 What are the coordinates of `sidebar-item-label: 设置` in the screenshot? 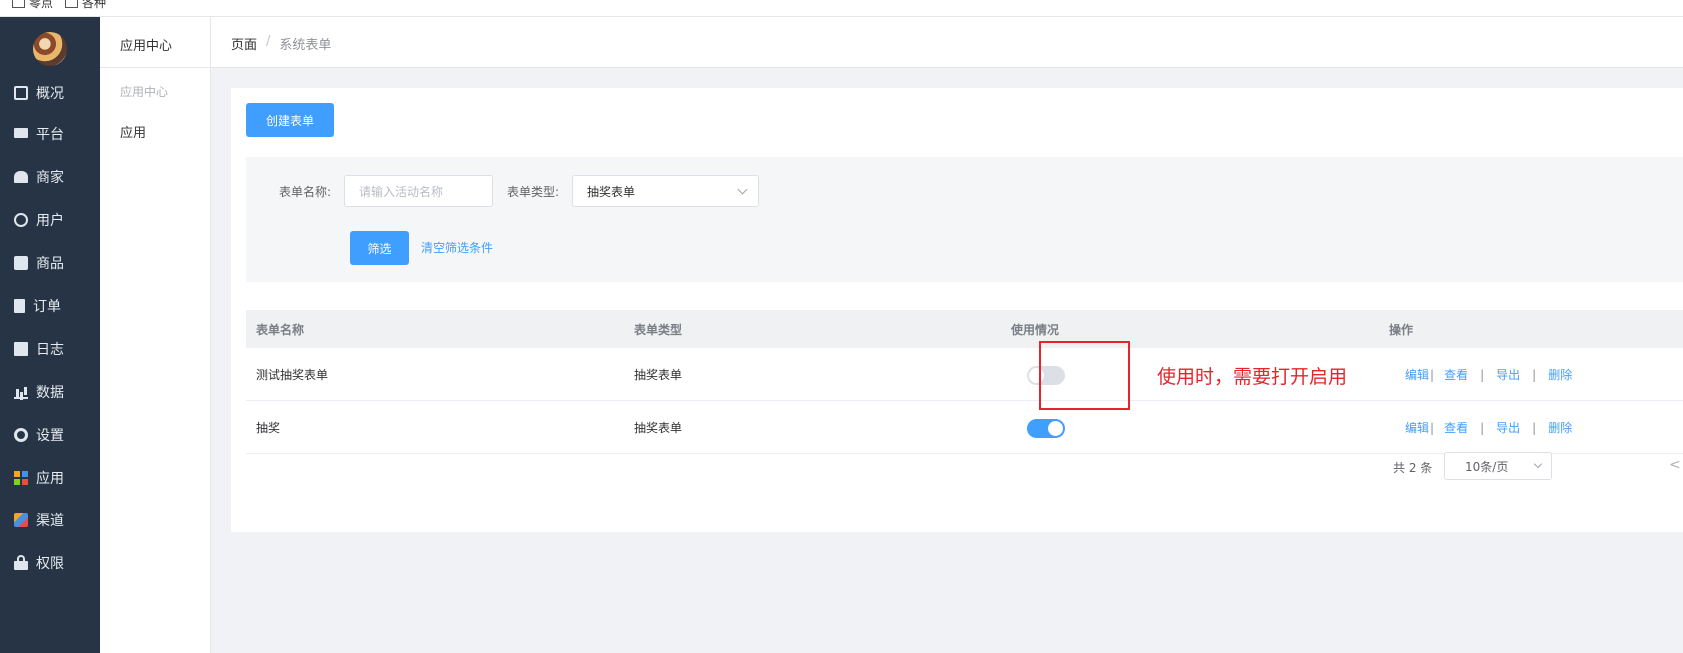 It's located at (50, 436).